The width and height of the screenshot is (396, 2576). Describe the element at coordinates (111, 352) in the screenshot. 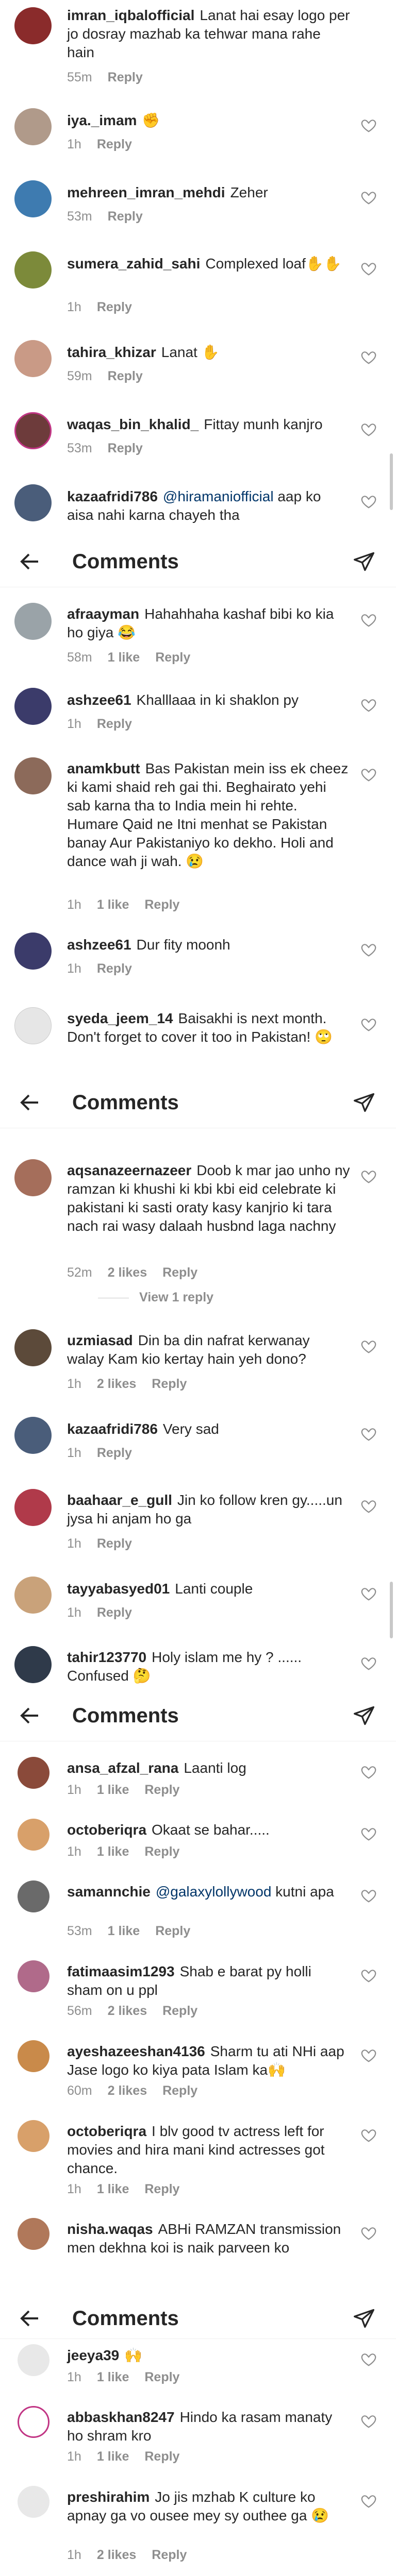

I see `comment-username: tahira_khizar` at that location.